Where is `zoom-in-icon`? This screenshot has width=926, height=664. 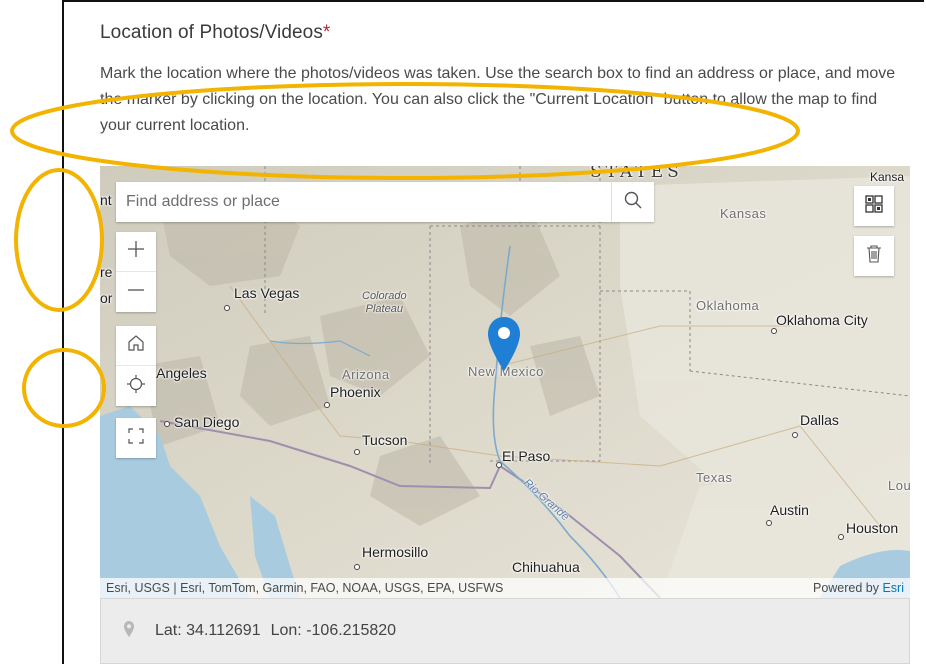
zoom-in-icon is located at coordinates (136, 251).